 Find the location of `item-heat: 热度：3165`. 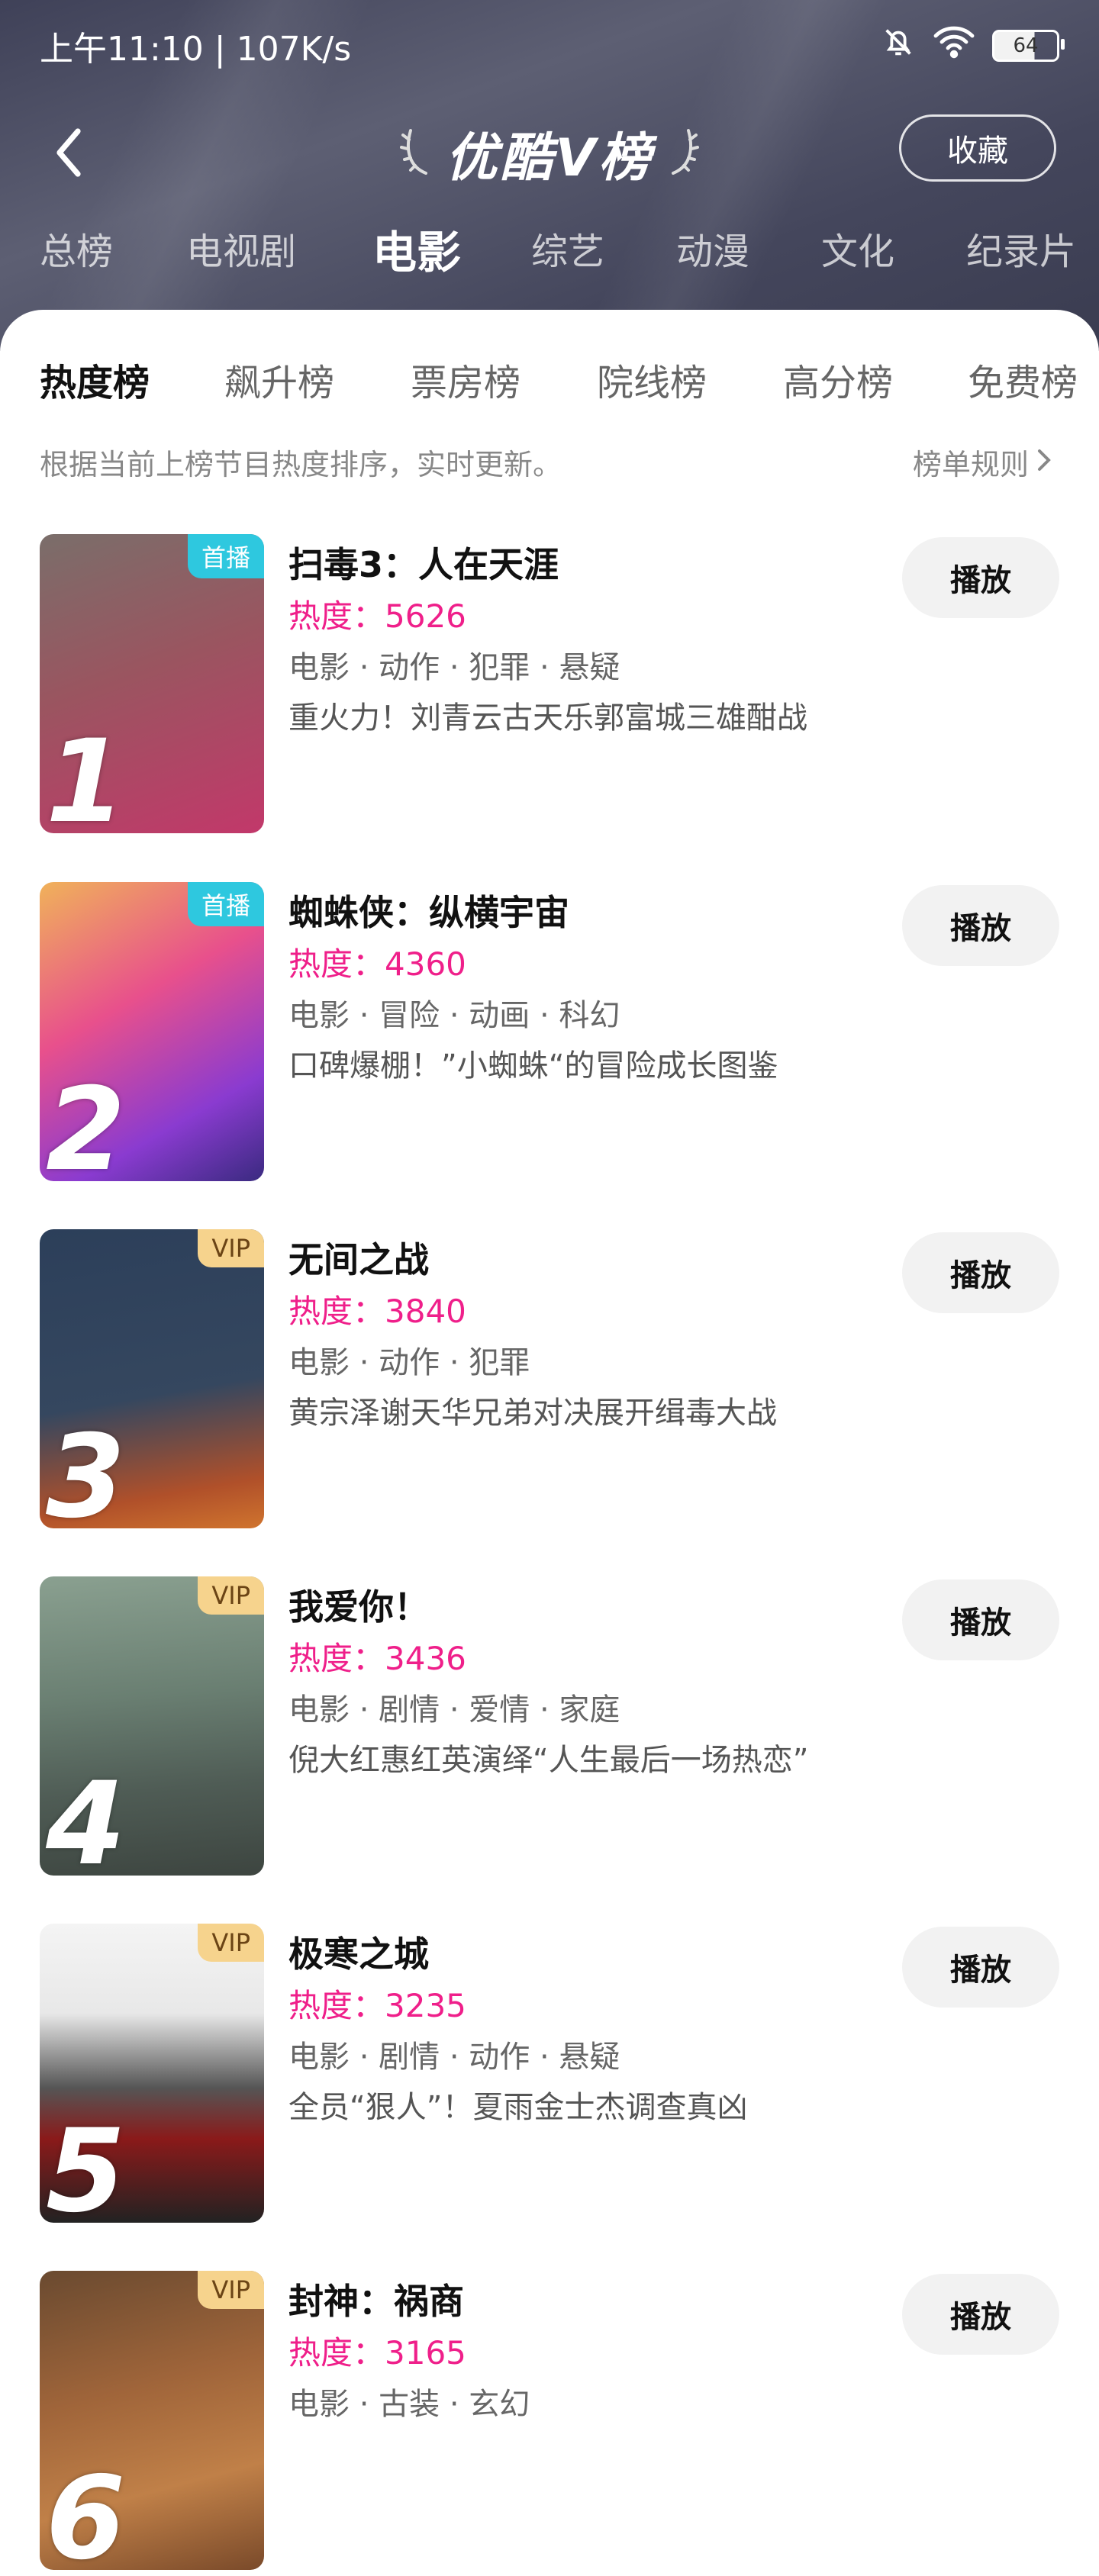

item-heat: 热度：3165 is located at coordinates (377, 2353).